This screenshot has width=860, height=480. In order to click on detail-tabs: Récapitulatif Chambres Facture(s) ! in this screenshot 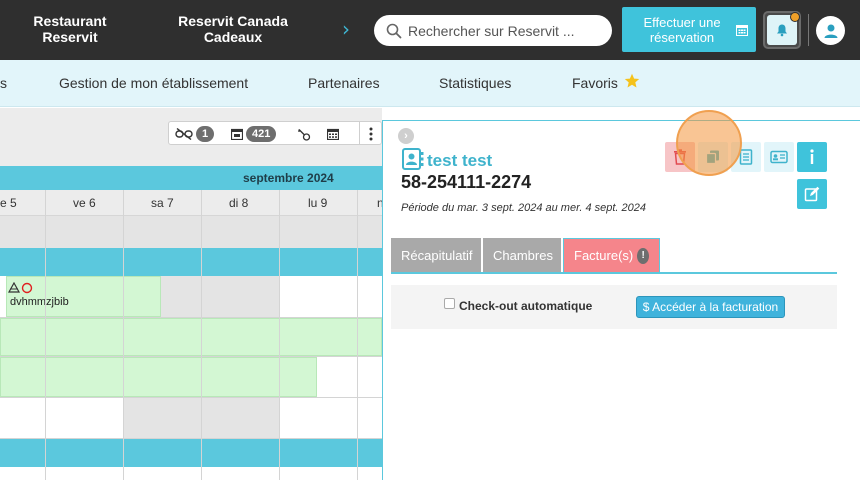, I will do `click(614, 256)`.